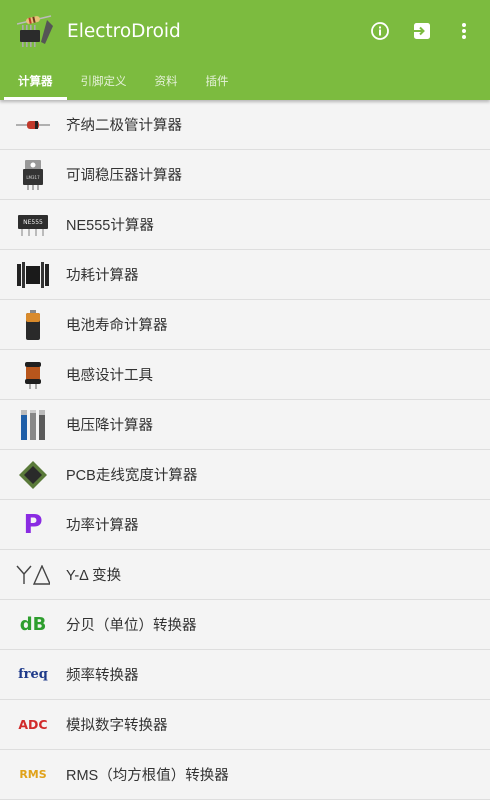 Image resolution: width=490 pixels, height=800 pixels. Describe the element at coordinates (94, 576) in the screenshot. I see `item-label: Y-Δ 变换` at that location.